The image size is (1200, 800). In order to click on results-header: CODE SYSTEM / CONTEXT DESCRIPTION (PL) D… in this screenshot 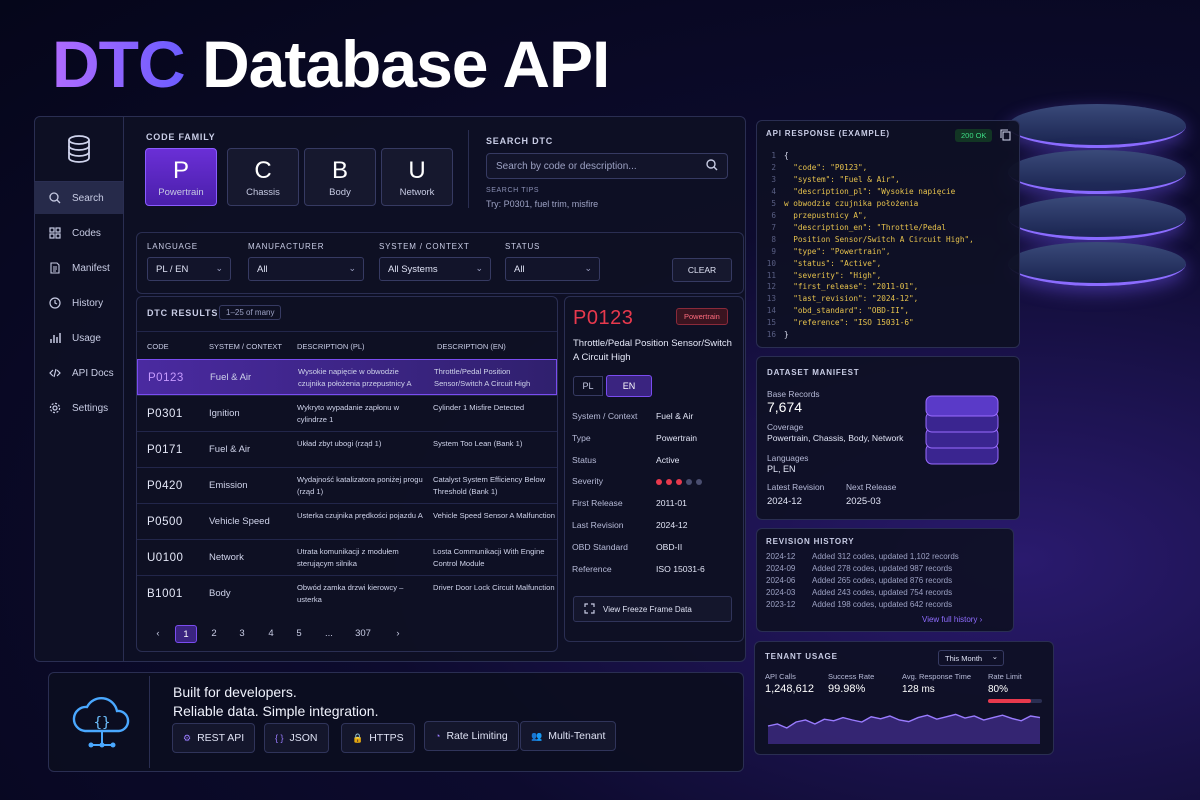, I will do `click(347, 345)`.